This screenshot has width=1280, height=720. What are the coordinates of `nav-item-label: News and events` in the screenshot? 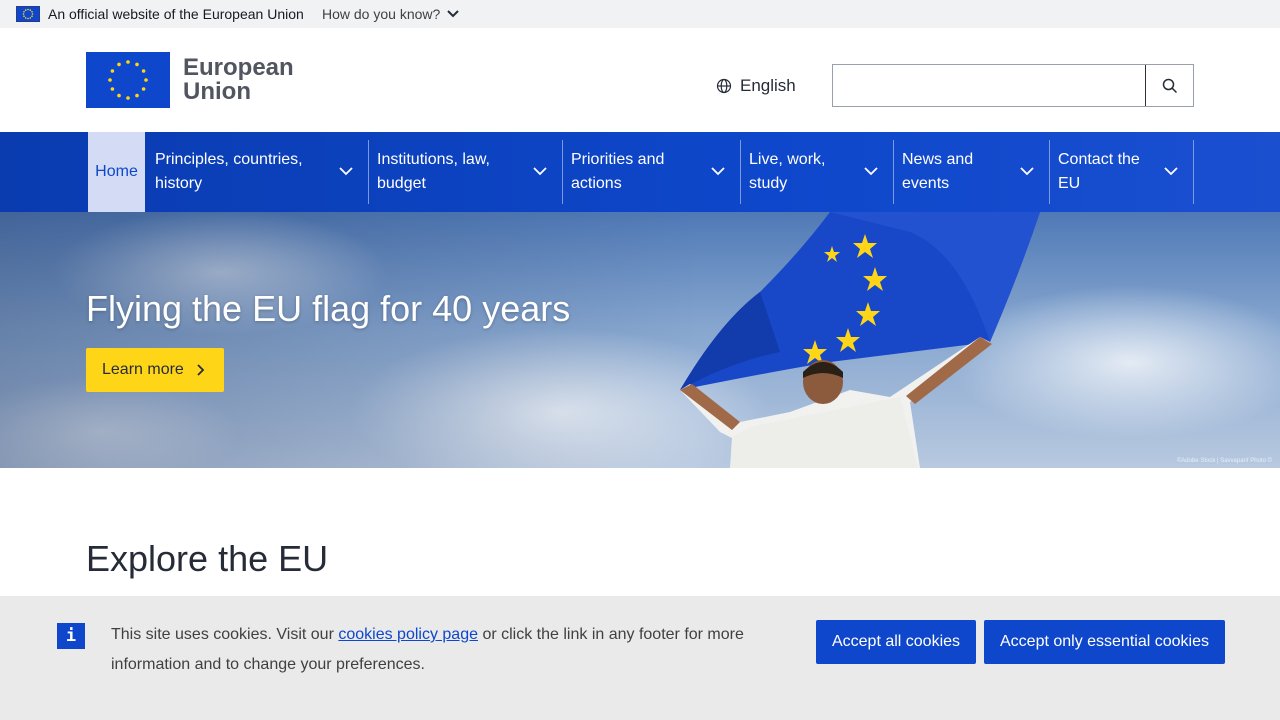 It's located at (933, 172).